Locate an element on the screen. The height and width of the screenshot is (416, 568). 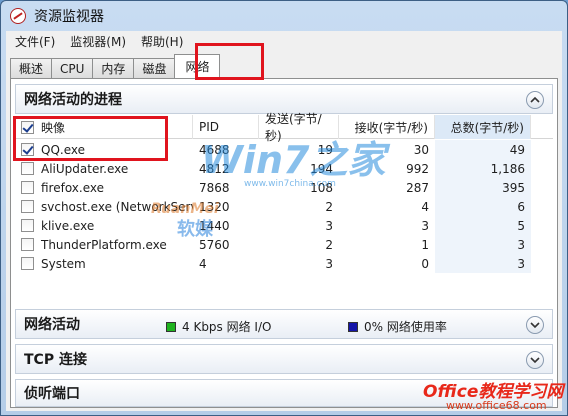
table-row: svchost.exe (NetworkService) 1320 2 46 is located at coordinates (284, 206).